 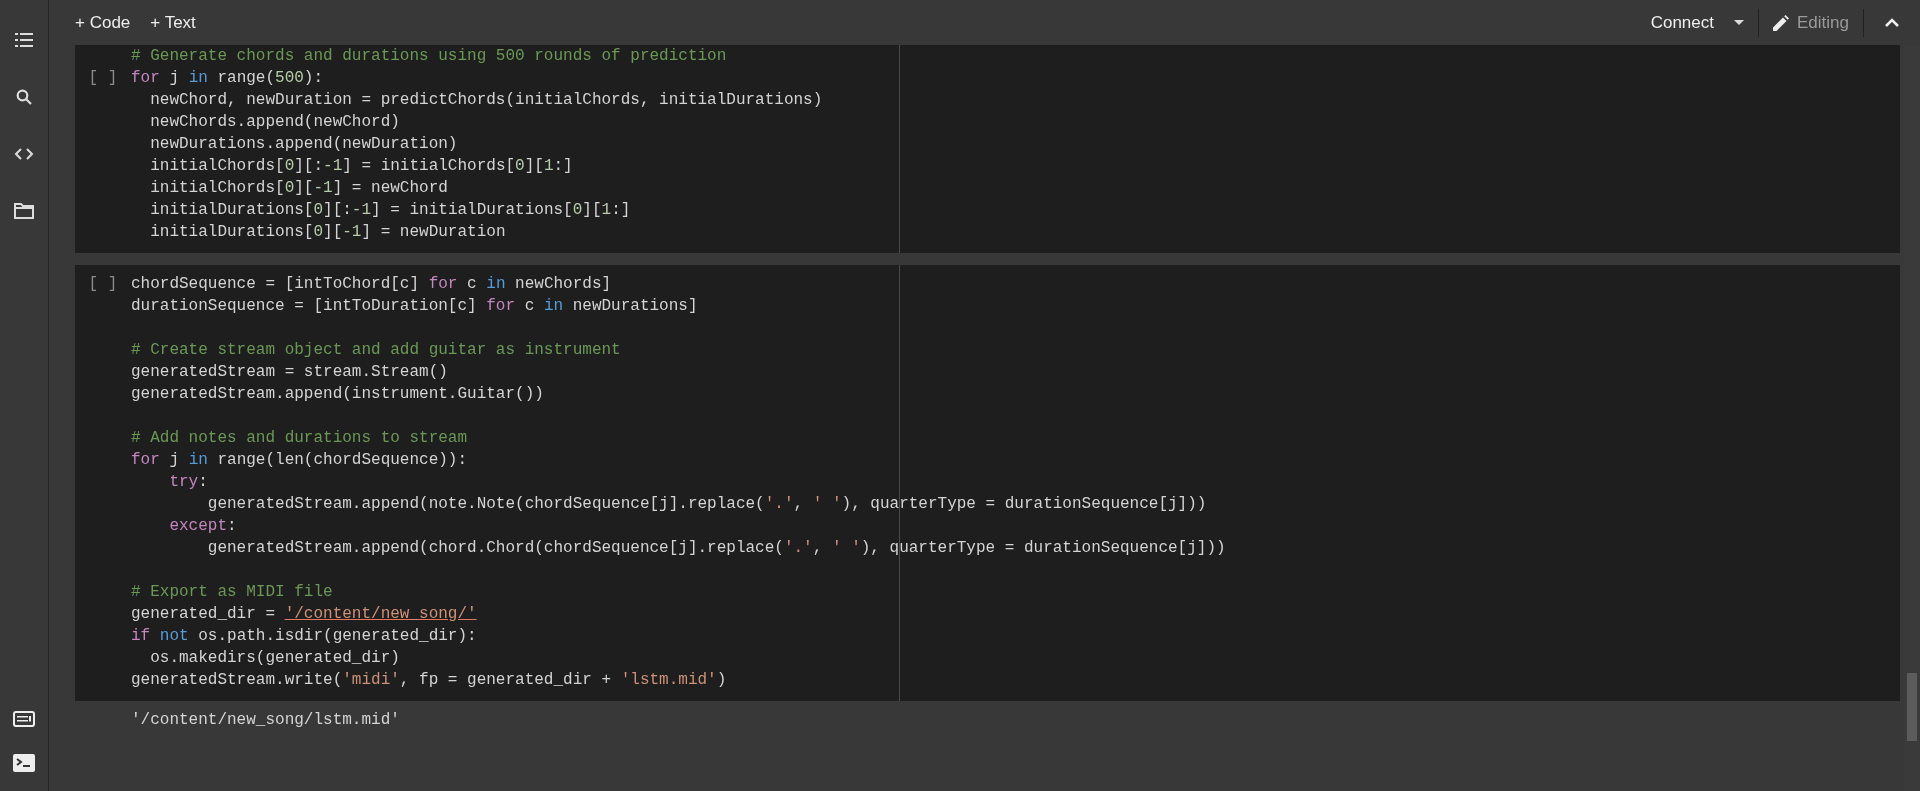 I want to click on code-line: durationSequence = [intToDuration[c] for c in newDurations], so click(x=414, y=306).